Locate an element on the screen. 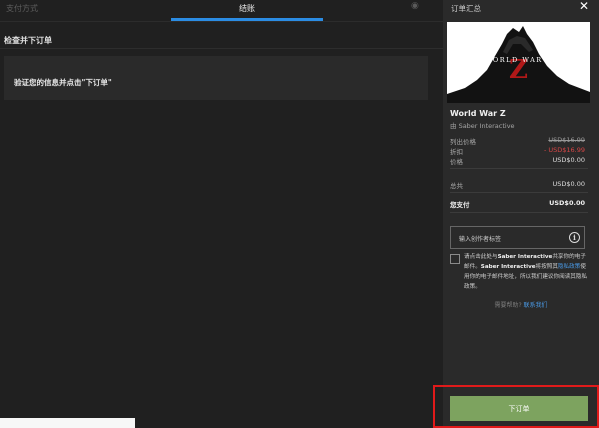 The width and height of the screenshot is (599, 428). price-value: USD$0.00 is located at coordinates (569, 160).